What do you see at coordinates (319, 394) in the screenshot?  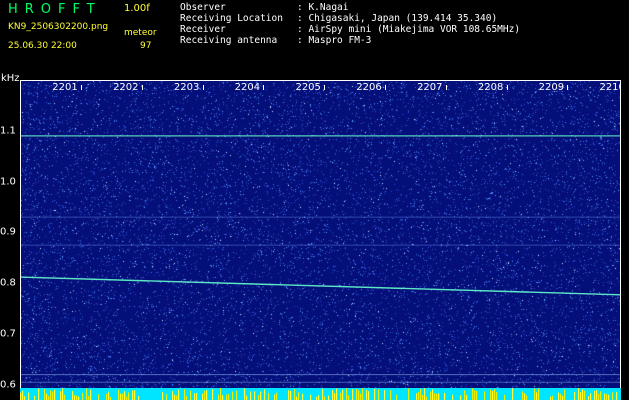 I see `level-bars` at bounding box center [319, 394].